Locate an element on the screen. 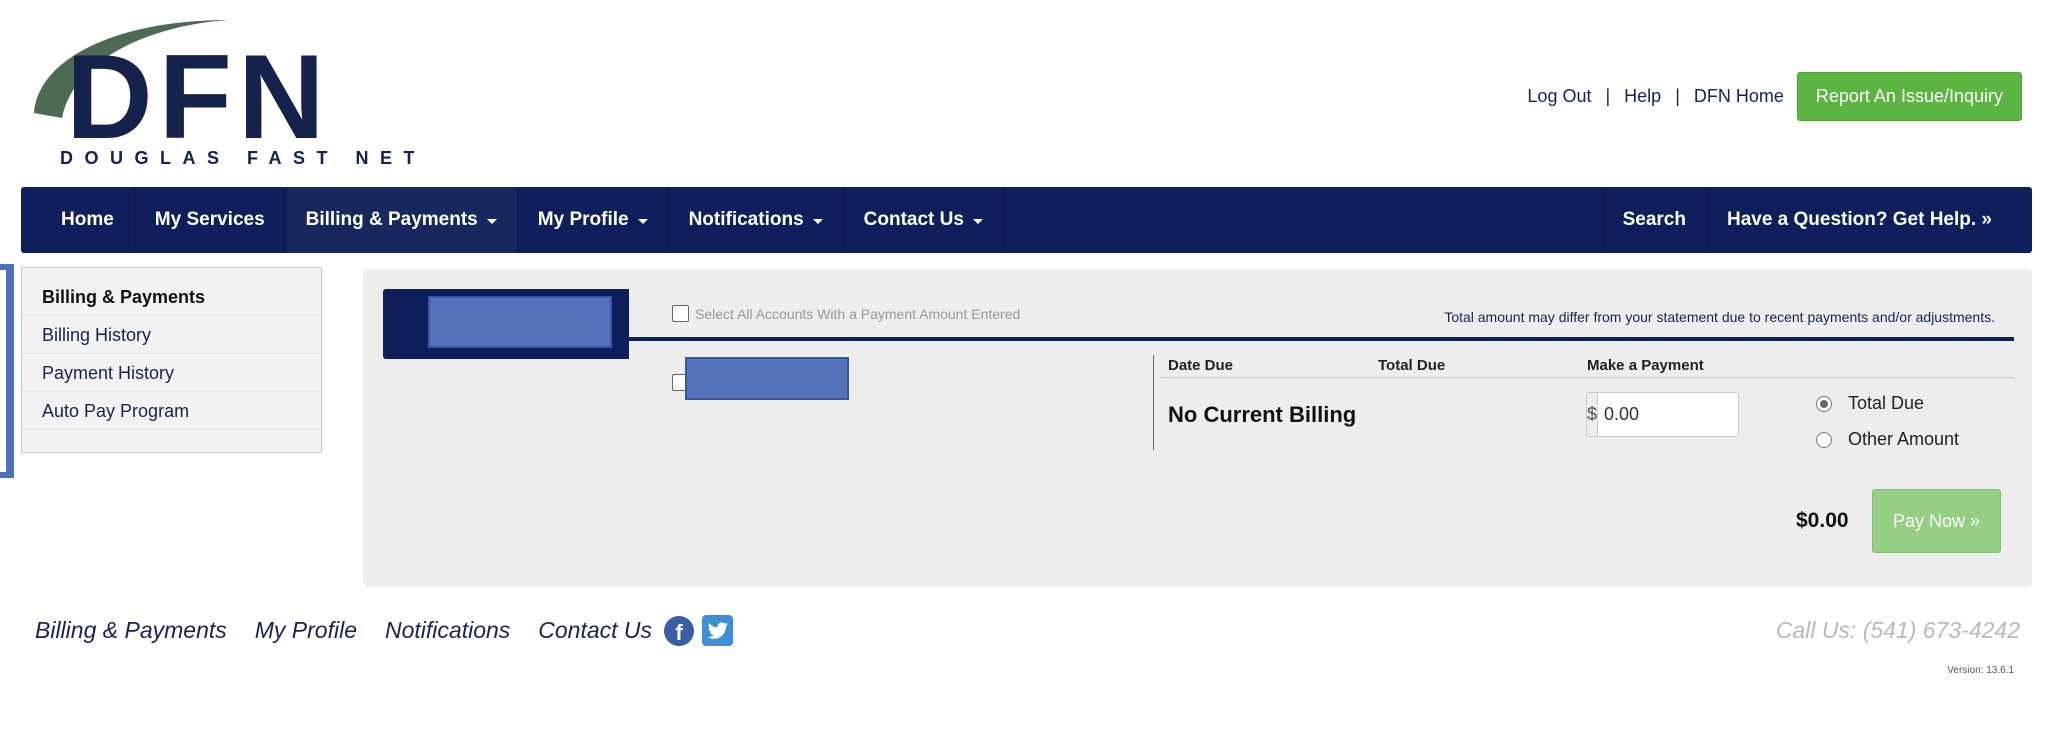 Image resolution: width=2048 pixels, height=732 pixels. header-divider is located at coordinates (1587, 377).